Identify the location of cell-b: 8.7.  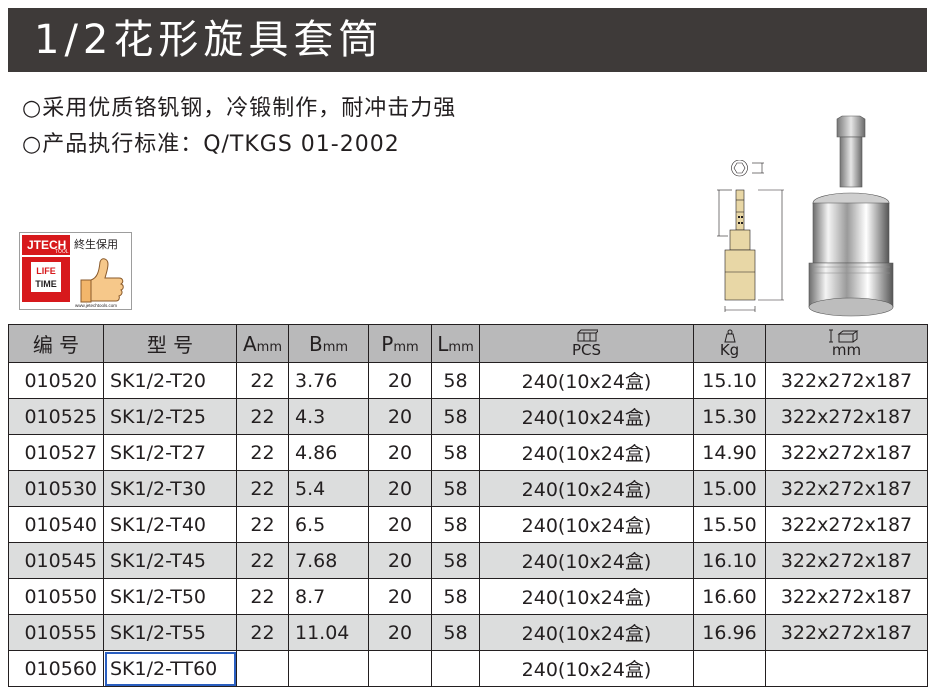
(328, 596).